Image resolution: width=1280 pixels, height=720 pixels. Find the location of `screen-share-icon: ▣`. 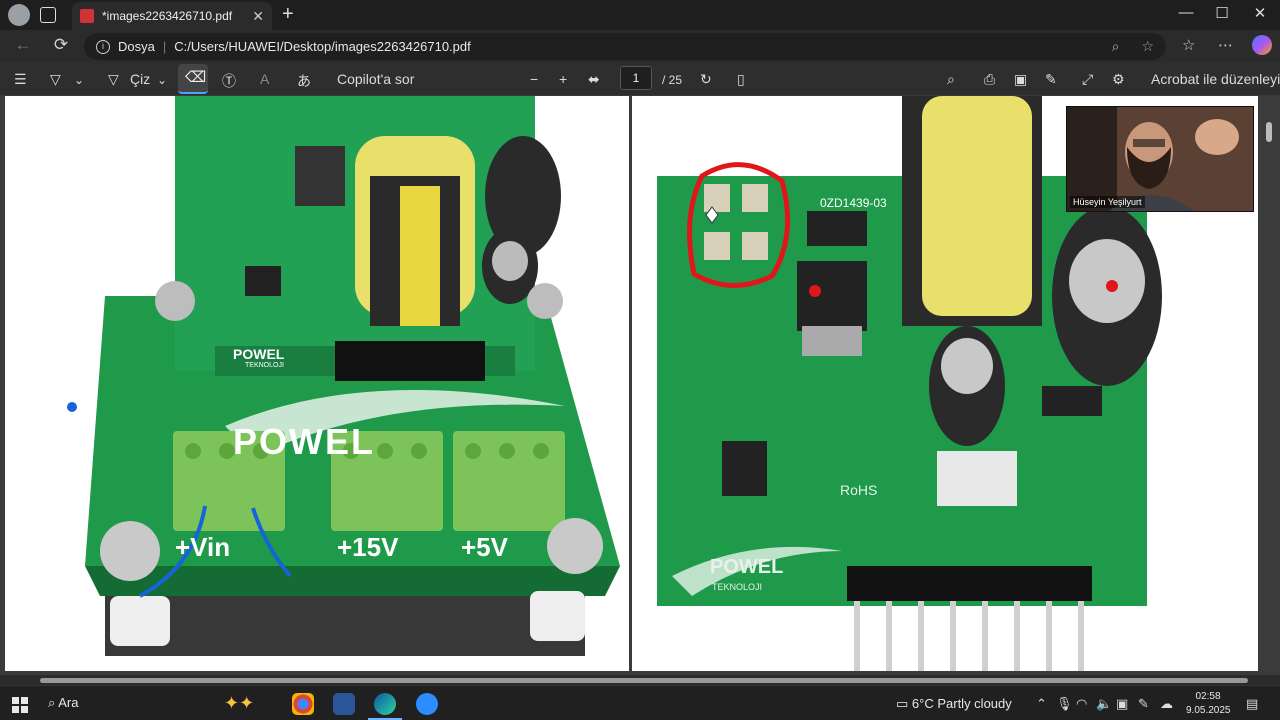

screen-share-icon: ▣ is located at coordinates (1122, 704).